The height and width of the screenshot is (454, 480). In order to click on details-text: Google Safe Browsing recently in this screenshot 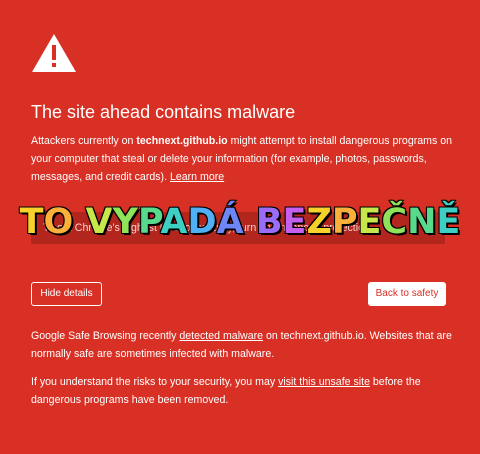, I will do `click(105, 336)`.